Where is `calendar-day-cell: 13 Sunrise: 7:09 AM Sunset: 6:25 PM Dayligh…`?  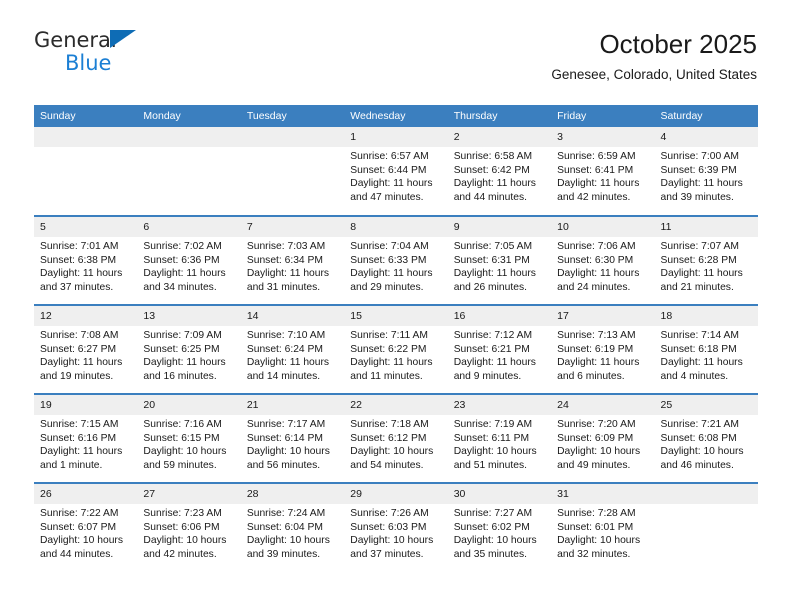 calendar-day-cell: 13 Sunrise: 7:09 AM Sunset: 6:25 PM Dayligh… is located at coordinates (189, 349).